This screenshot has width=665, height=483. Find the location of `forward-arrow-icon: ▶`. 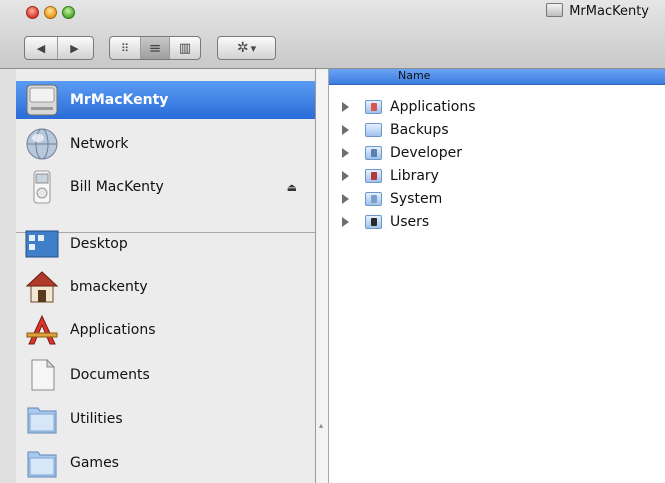

forward-arrow-icon: ▶ is located at coordinates (74, 48).